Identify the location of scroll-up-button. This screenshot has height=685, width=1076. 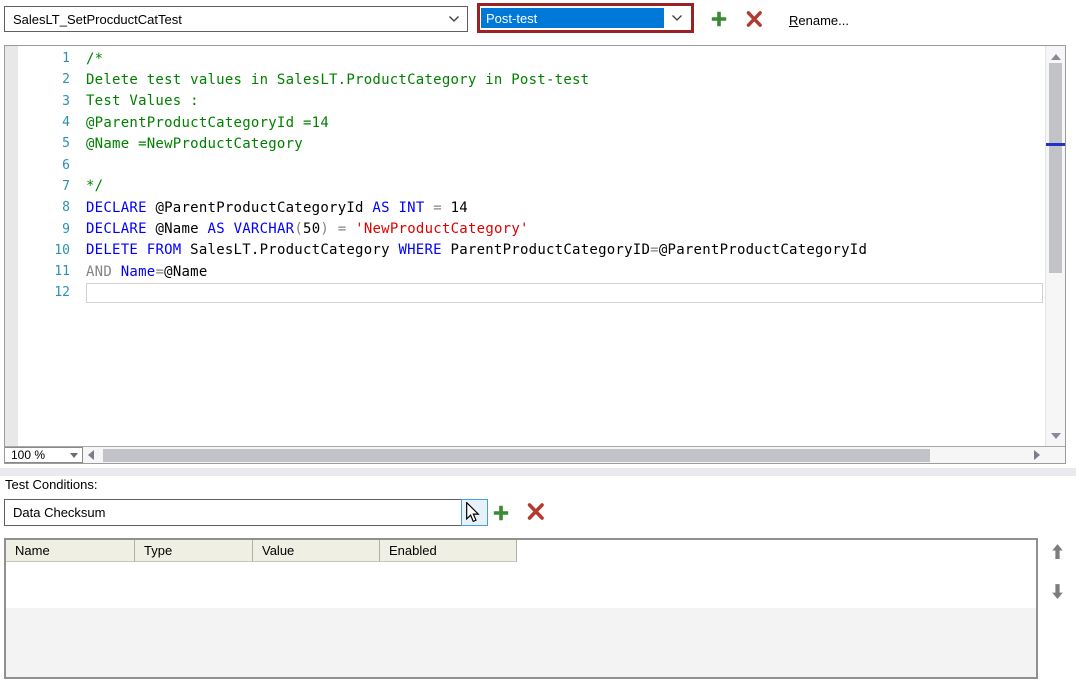
(1055, 55).